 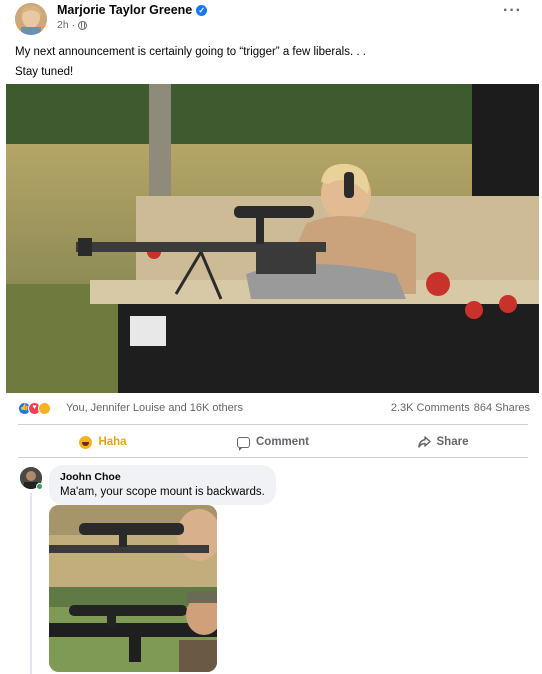 I want to click on author-name: Marjorie Taylor Greene ✓, so click(x=132, y=10).